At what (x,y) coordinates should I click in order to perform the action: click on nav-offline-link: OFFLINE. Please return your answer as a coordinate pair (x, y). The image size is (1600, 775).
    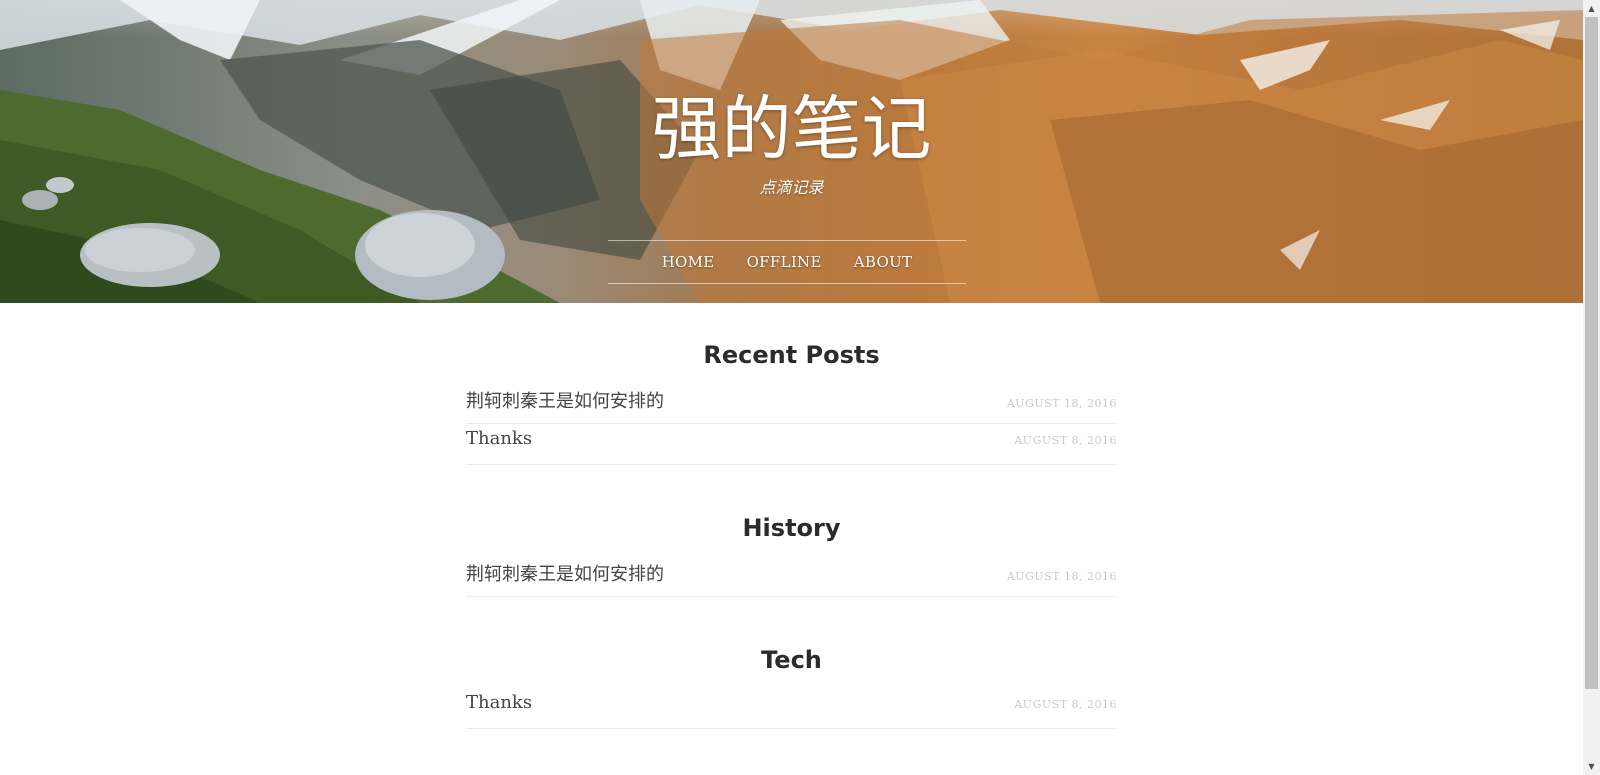
    Looking at the image, I should click on (784, 262).